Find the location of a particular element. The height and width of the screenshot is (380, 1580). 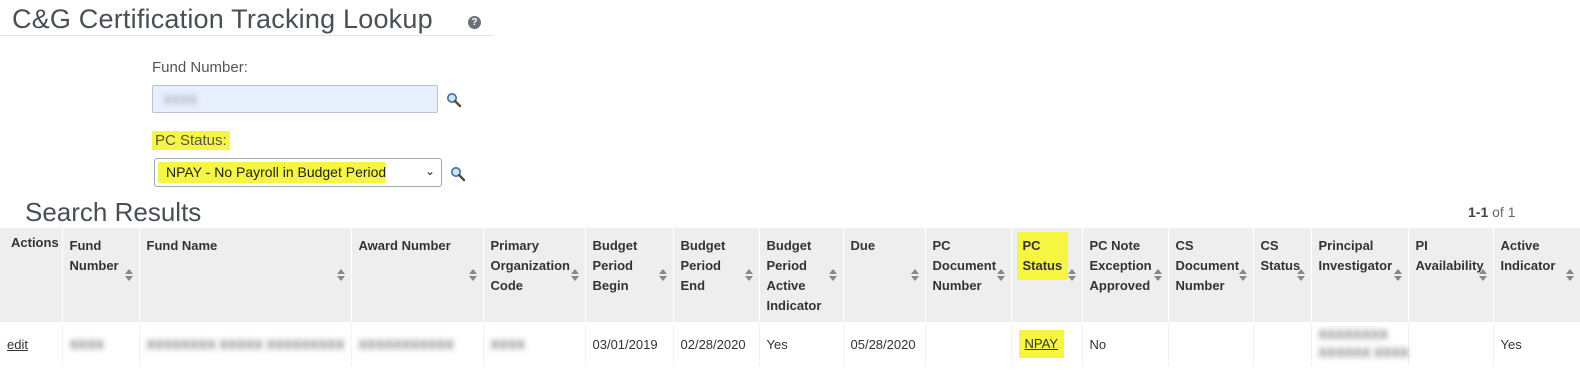

cell-pi-availability is located at coordinates (1451, 344).